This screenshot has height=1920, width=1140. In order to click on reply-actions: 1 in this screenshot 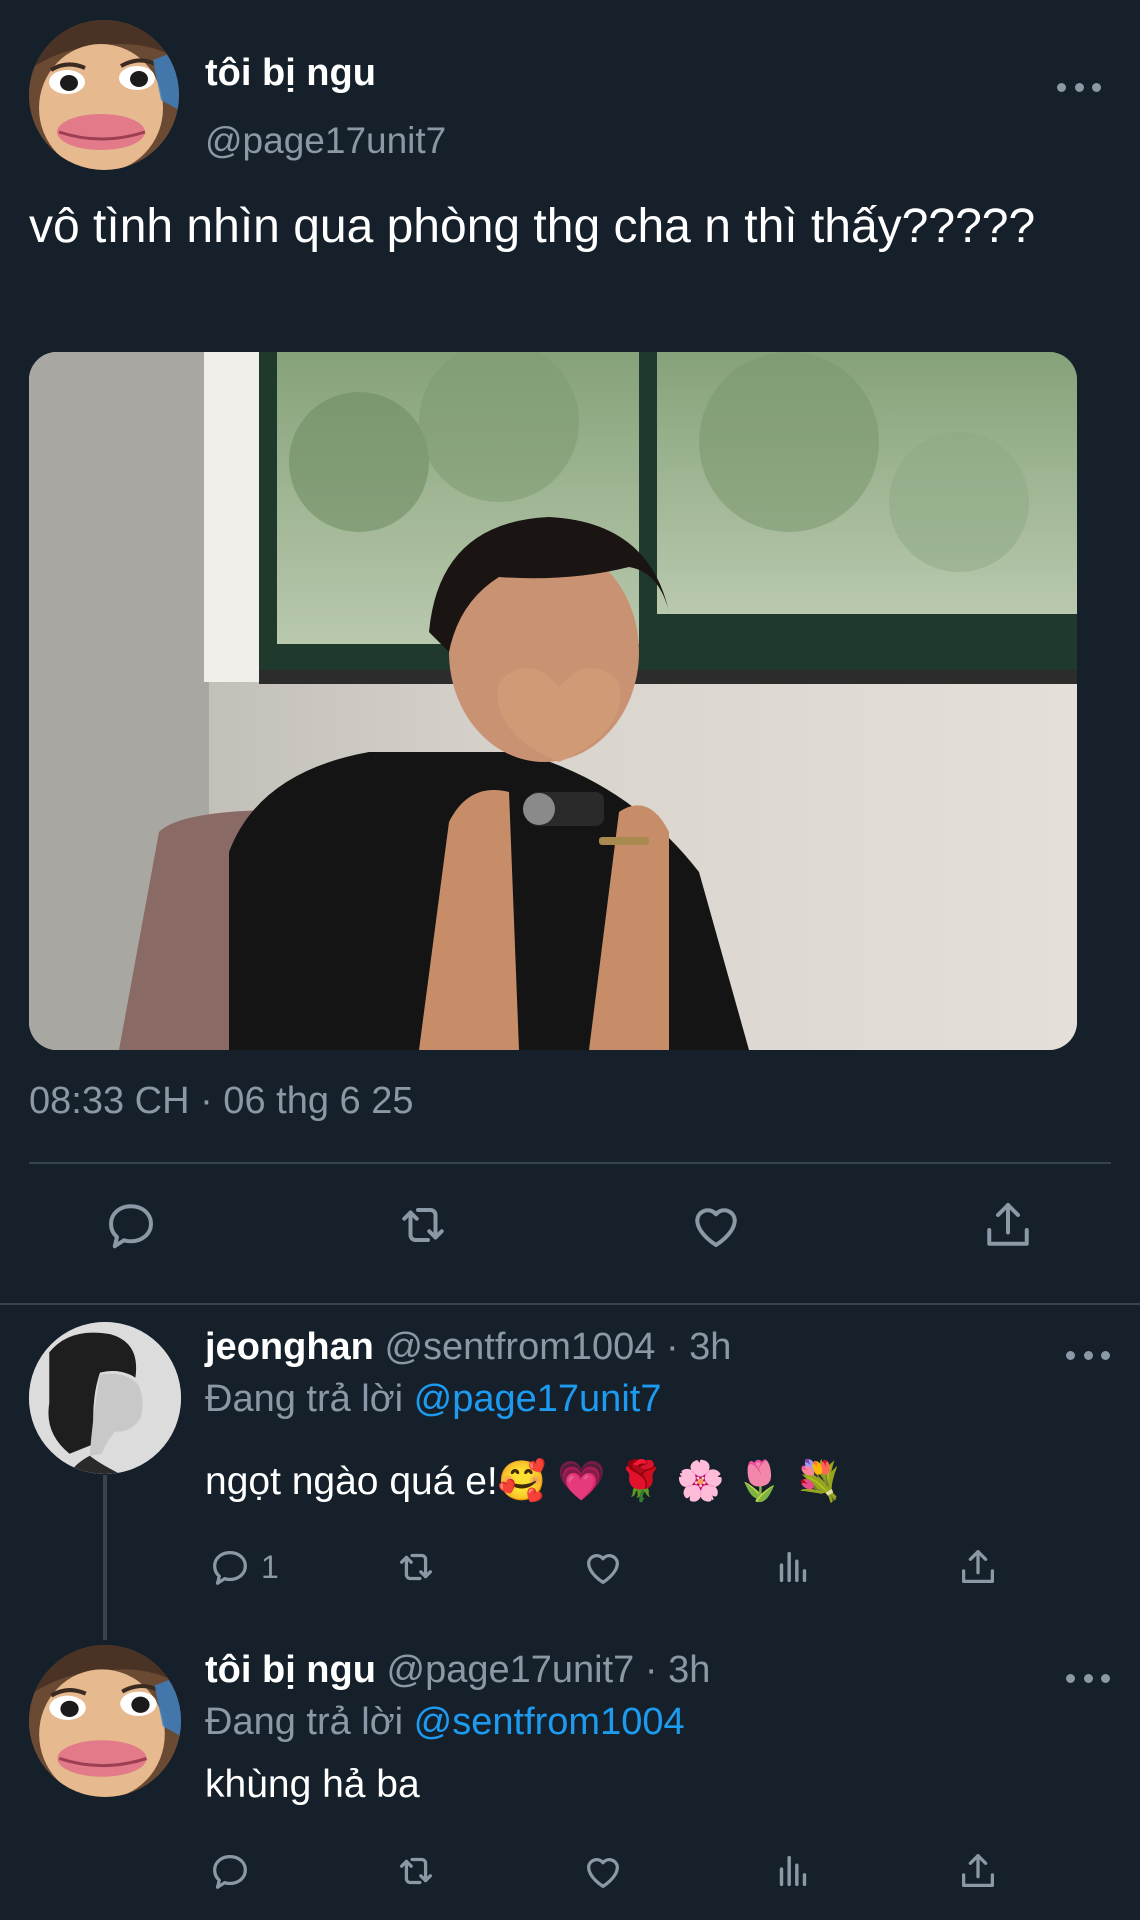, I will do `click(570, 1570)`.